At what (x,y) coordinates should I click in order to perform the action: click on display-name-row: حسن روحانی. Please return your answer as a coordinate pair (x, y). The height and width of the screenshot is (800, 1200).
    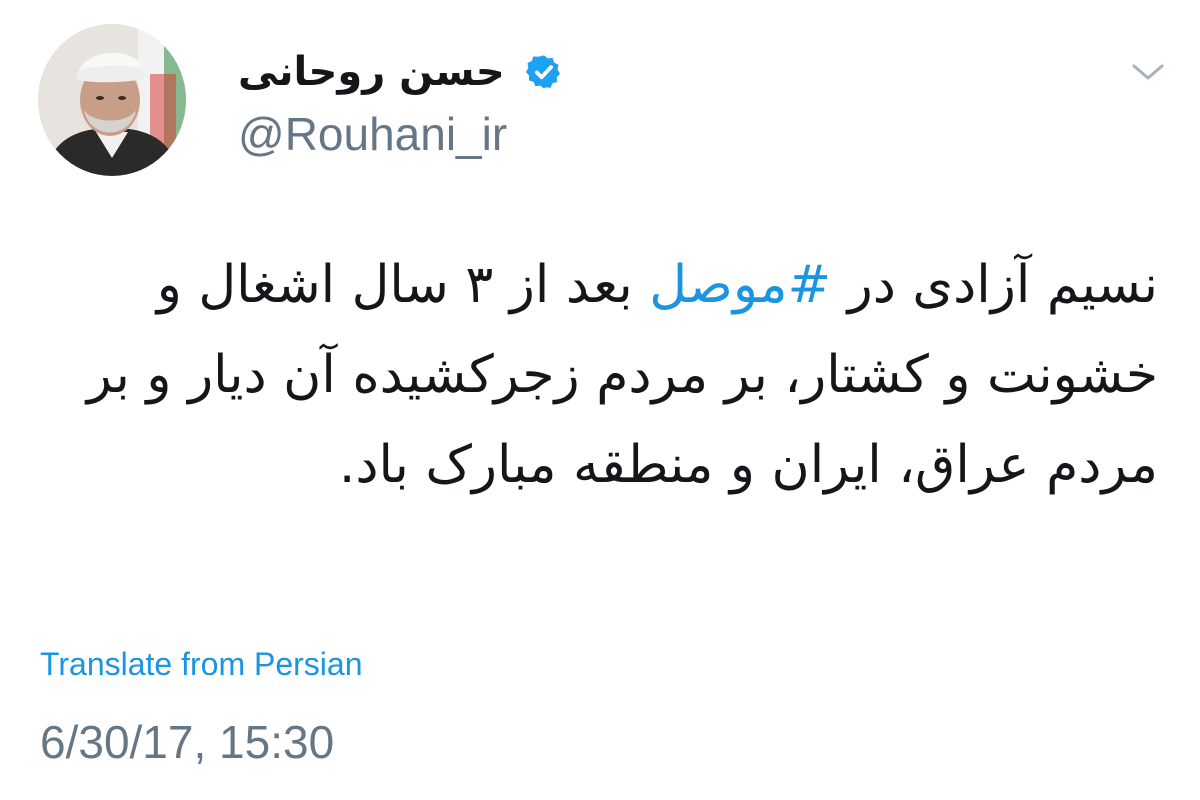
    Looking at the image, I should click on (448, 72).